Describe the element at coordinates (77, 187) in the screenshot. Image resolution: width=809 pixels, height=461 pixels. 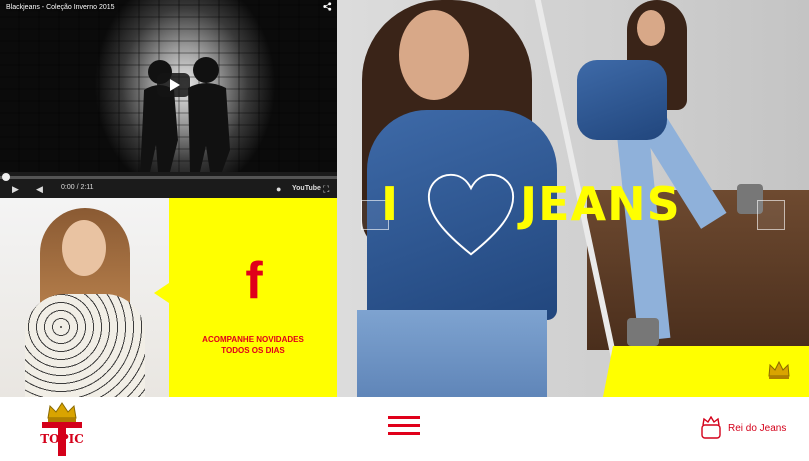
I see `video-time: 0:00 / 2:11` at that location.